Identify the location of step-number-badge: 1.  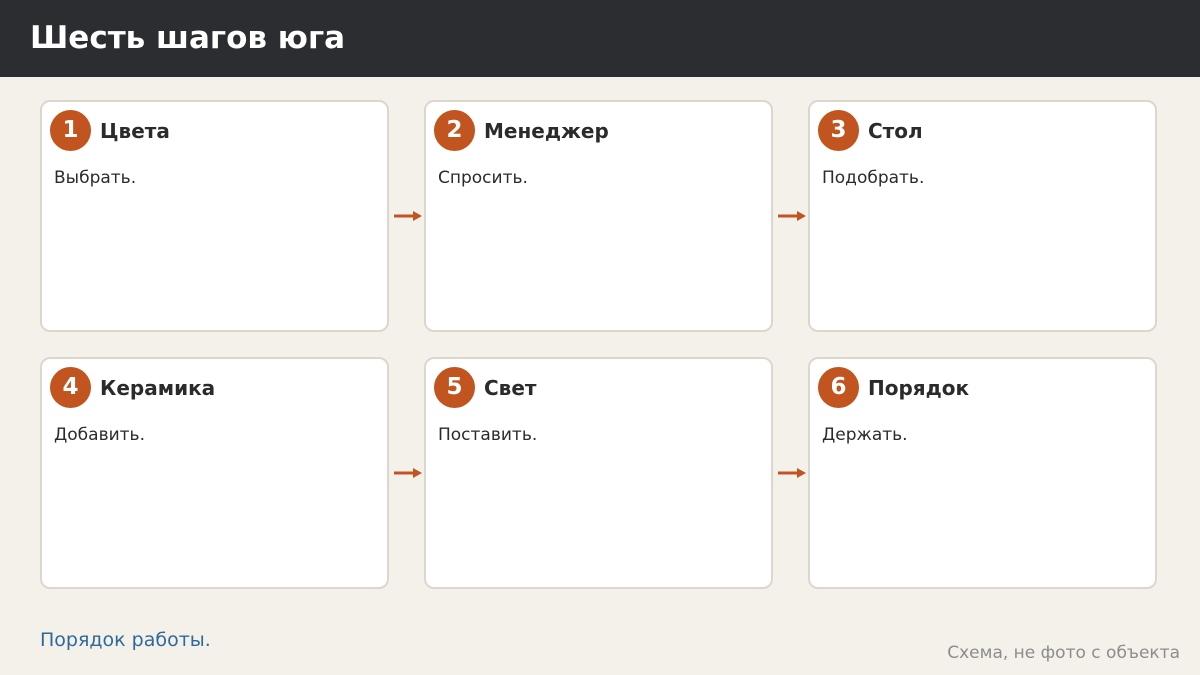
(70, 130).